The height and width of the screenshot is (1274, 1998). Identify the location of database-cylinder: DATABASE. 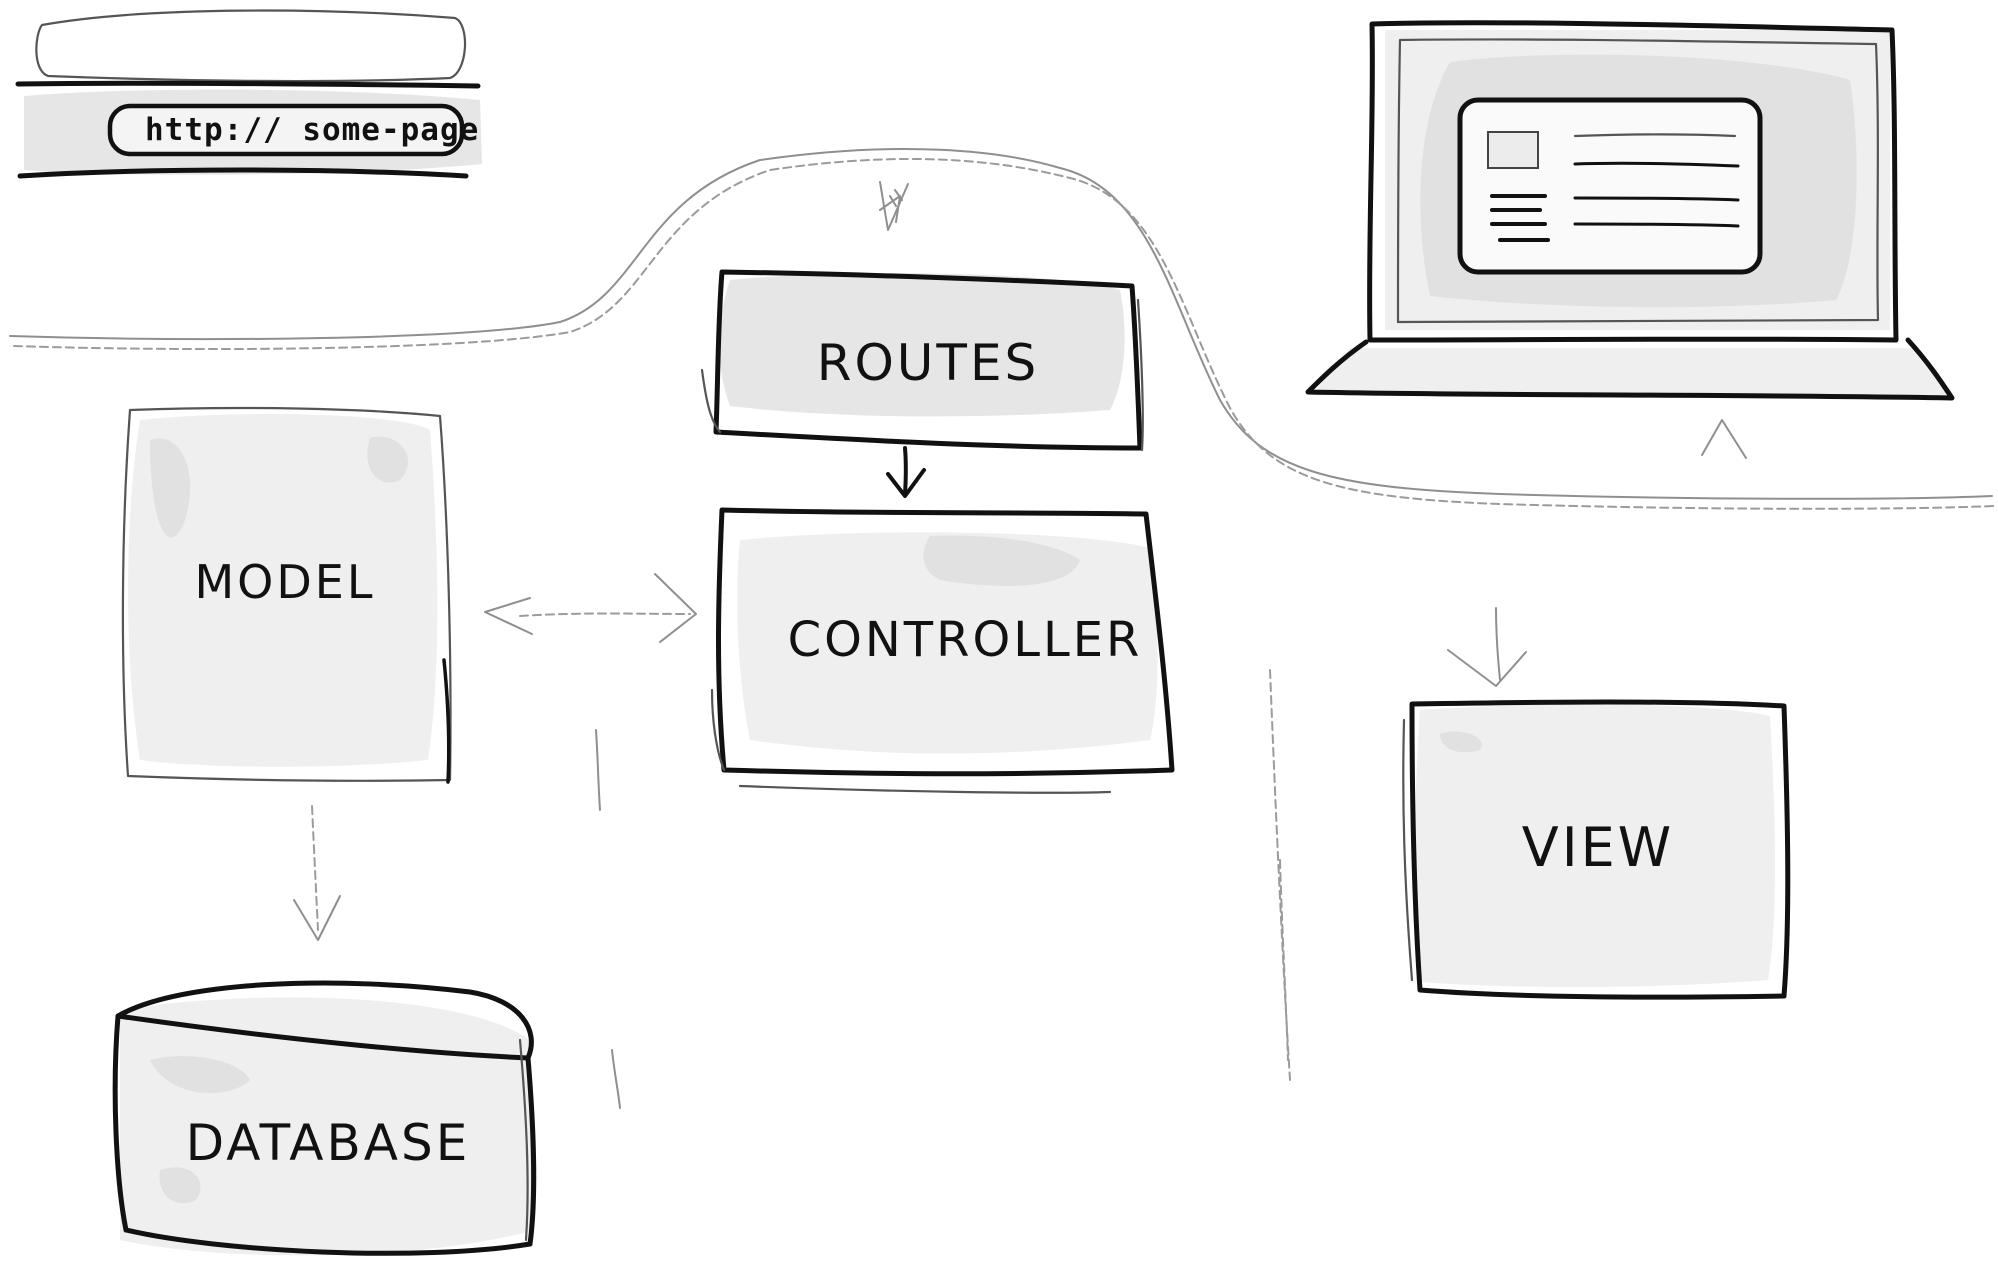
(324, 1118).